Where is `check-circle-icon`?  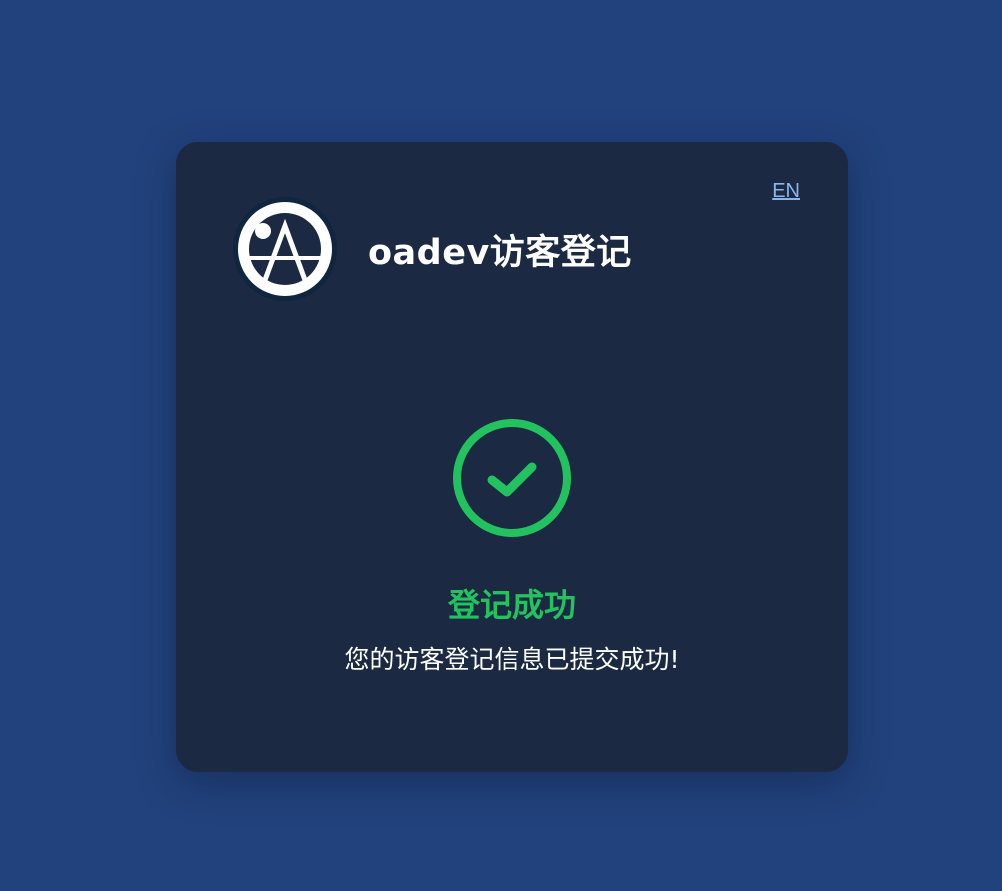
check-circle-icon is located at coordinates (512, 478).